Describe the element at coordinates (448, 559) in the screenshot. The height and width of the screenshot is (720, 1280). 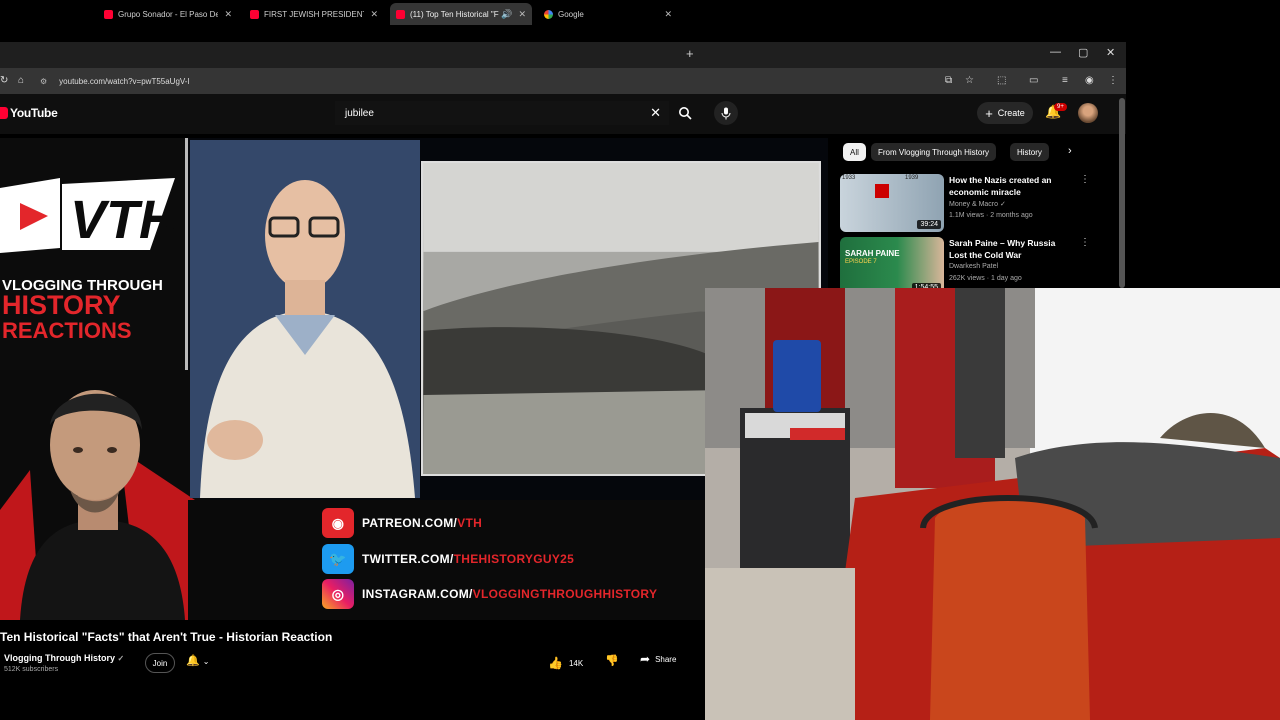
I see `social-link-twitter: 🐦 TWITTER.COM/THEHISTORYGUY25` at that location.